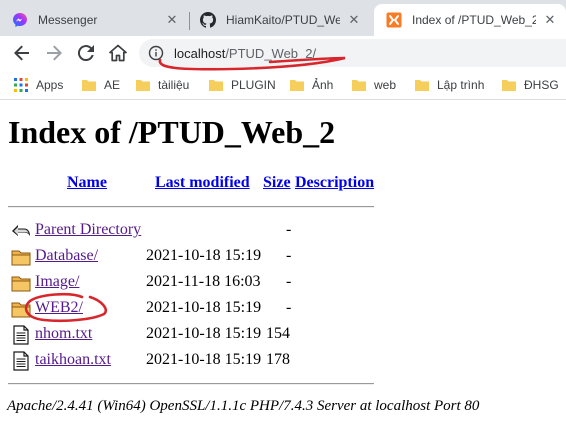 Image resolution: width=566 pixels, height=432 pixels. What do you see at coordinates (57, 282) in the screenshot?
I see `entry-name-link: Image/` at bounding box center [57, 282].